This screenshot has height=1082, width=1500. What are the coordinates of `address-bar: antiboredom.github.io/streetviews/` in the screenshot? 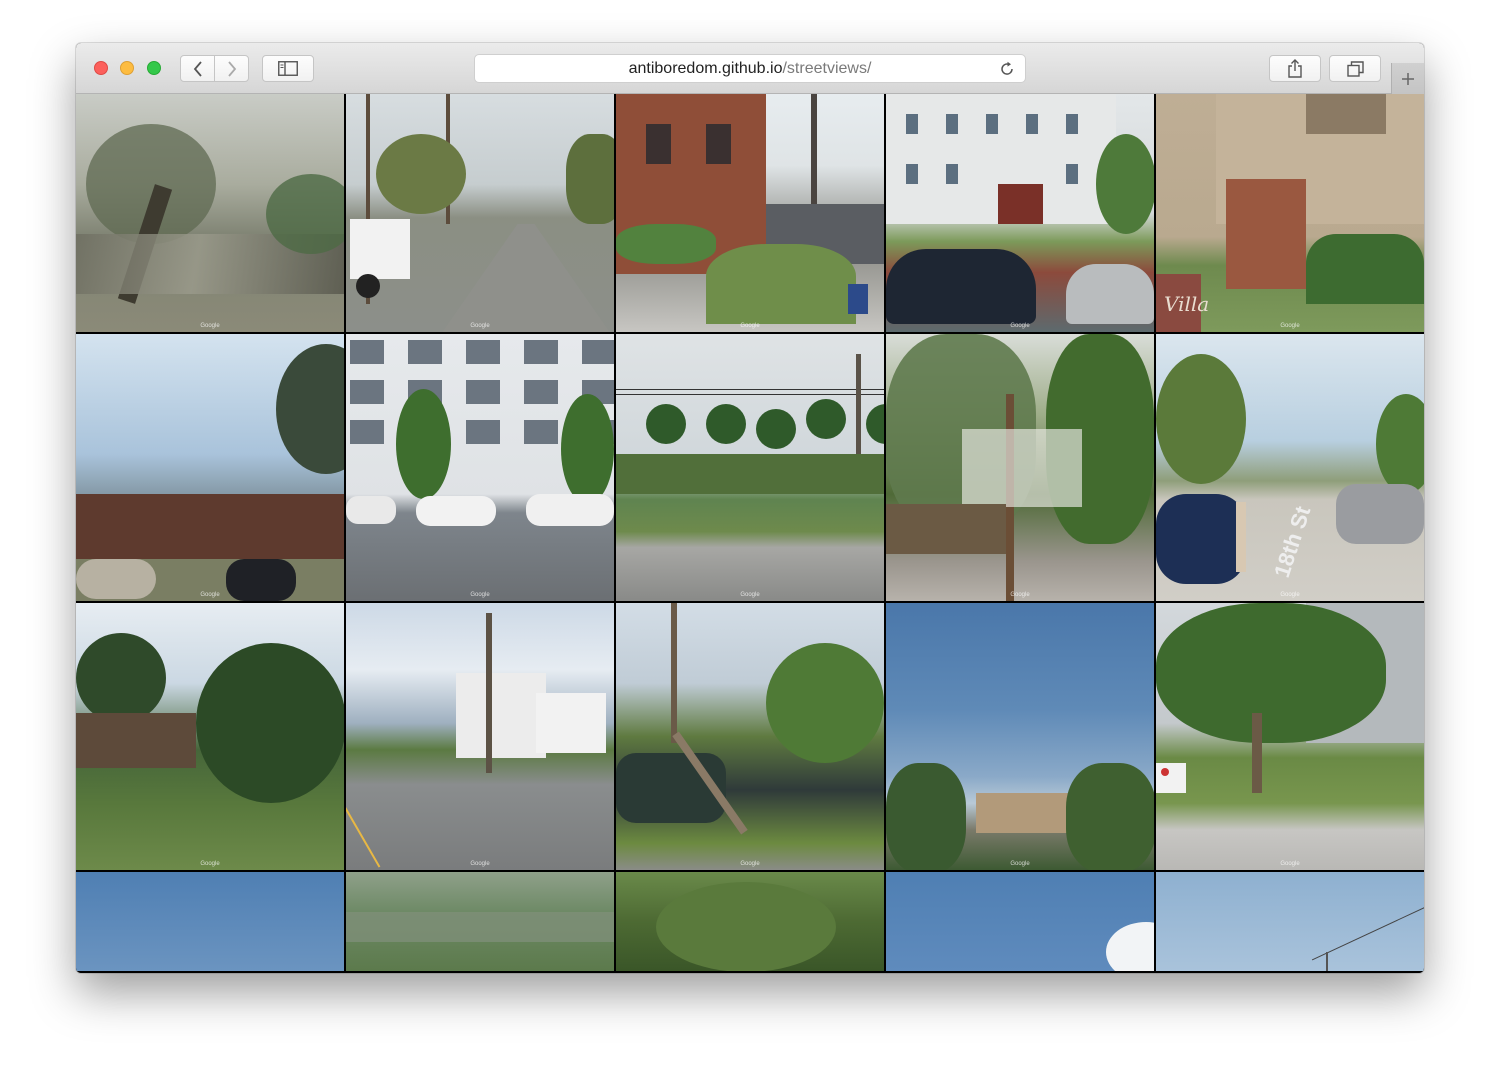 It's located at (750, 68).